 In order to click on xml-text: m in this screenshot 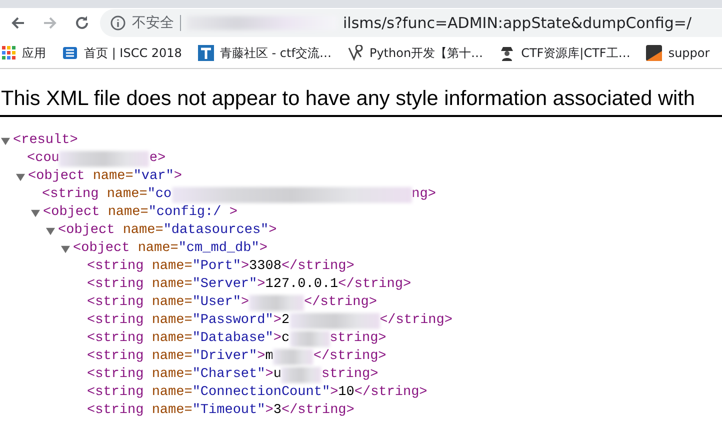, I will do `click(269, 357)`.